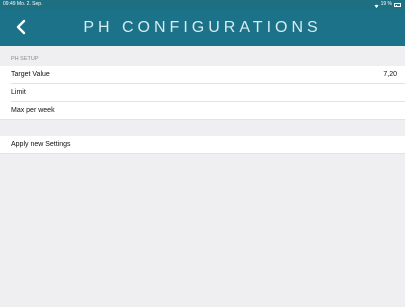 The image size is (405, 307). I want to click on status-bar: 09:49 Mo. 2. Sep. 19 %, so click(202, 4).